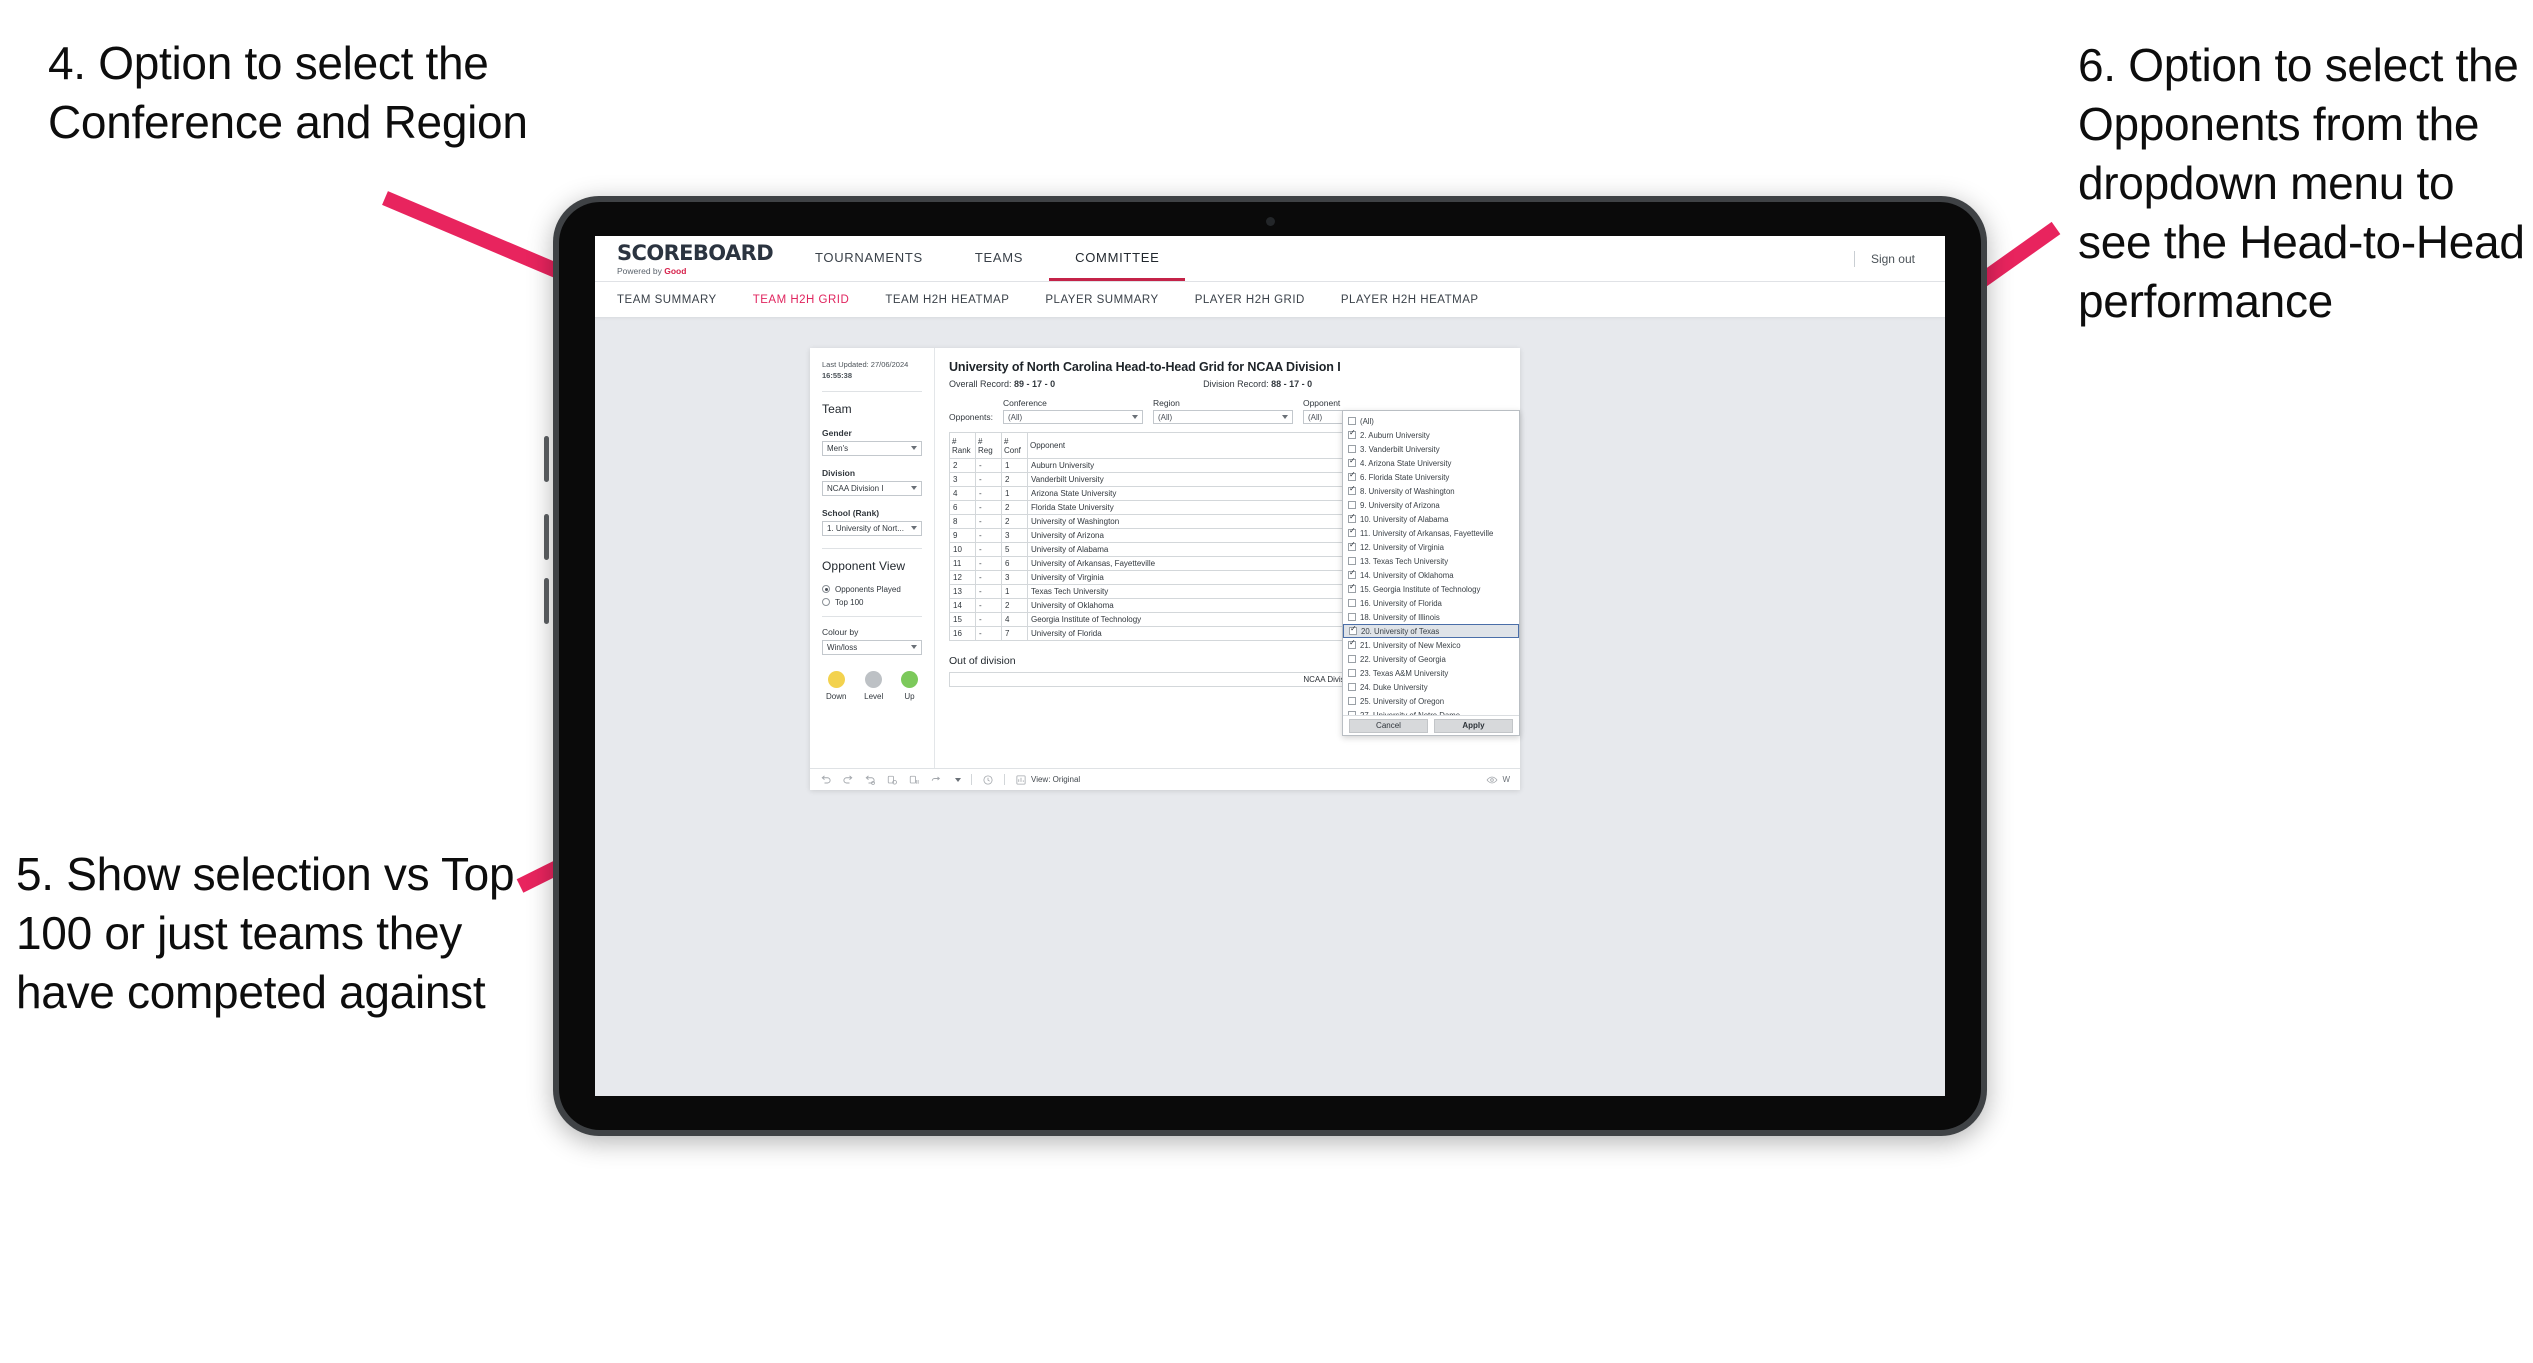 The width and height of the screenshot is (2533, 1363). Describe the element at coordinates (936, 780) in the screenshot. I see `share-icon` at that location.